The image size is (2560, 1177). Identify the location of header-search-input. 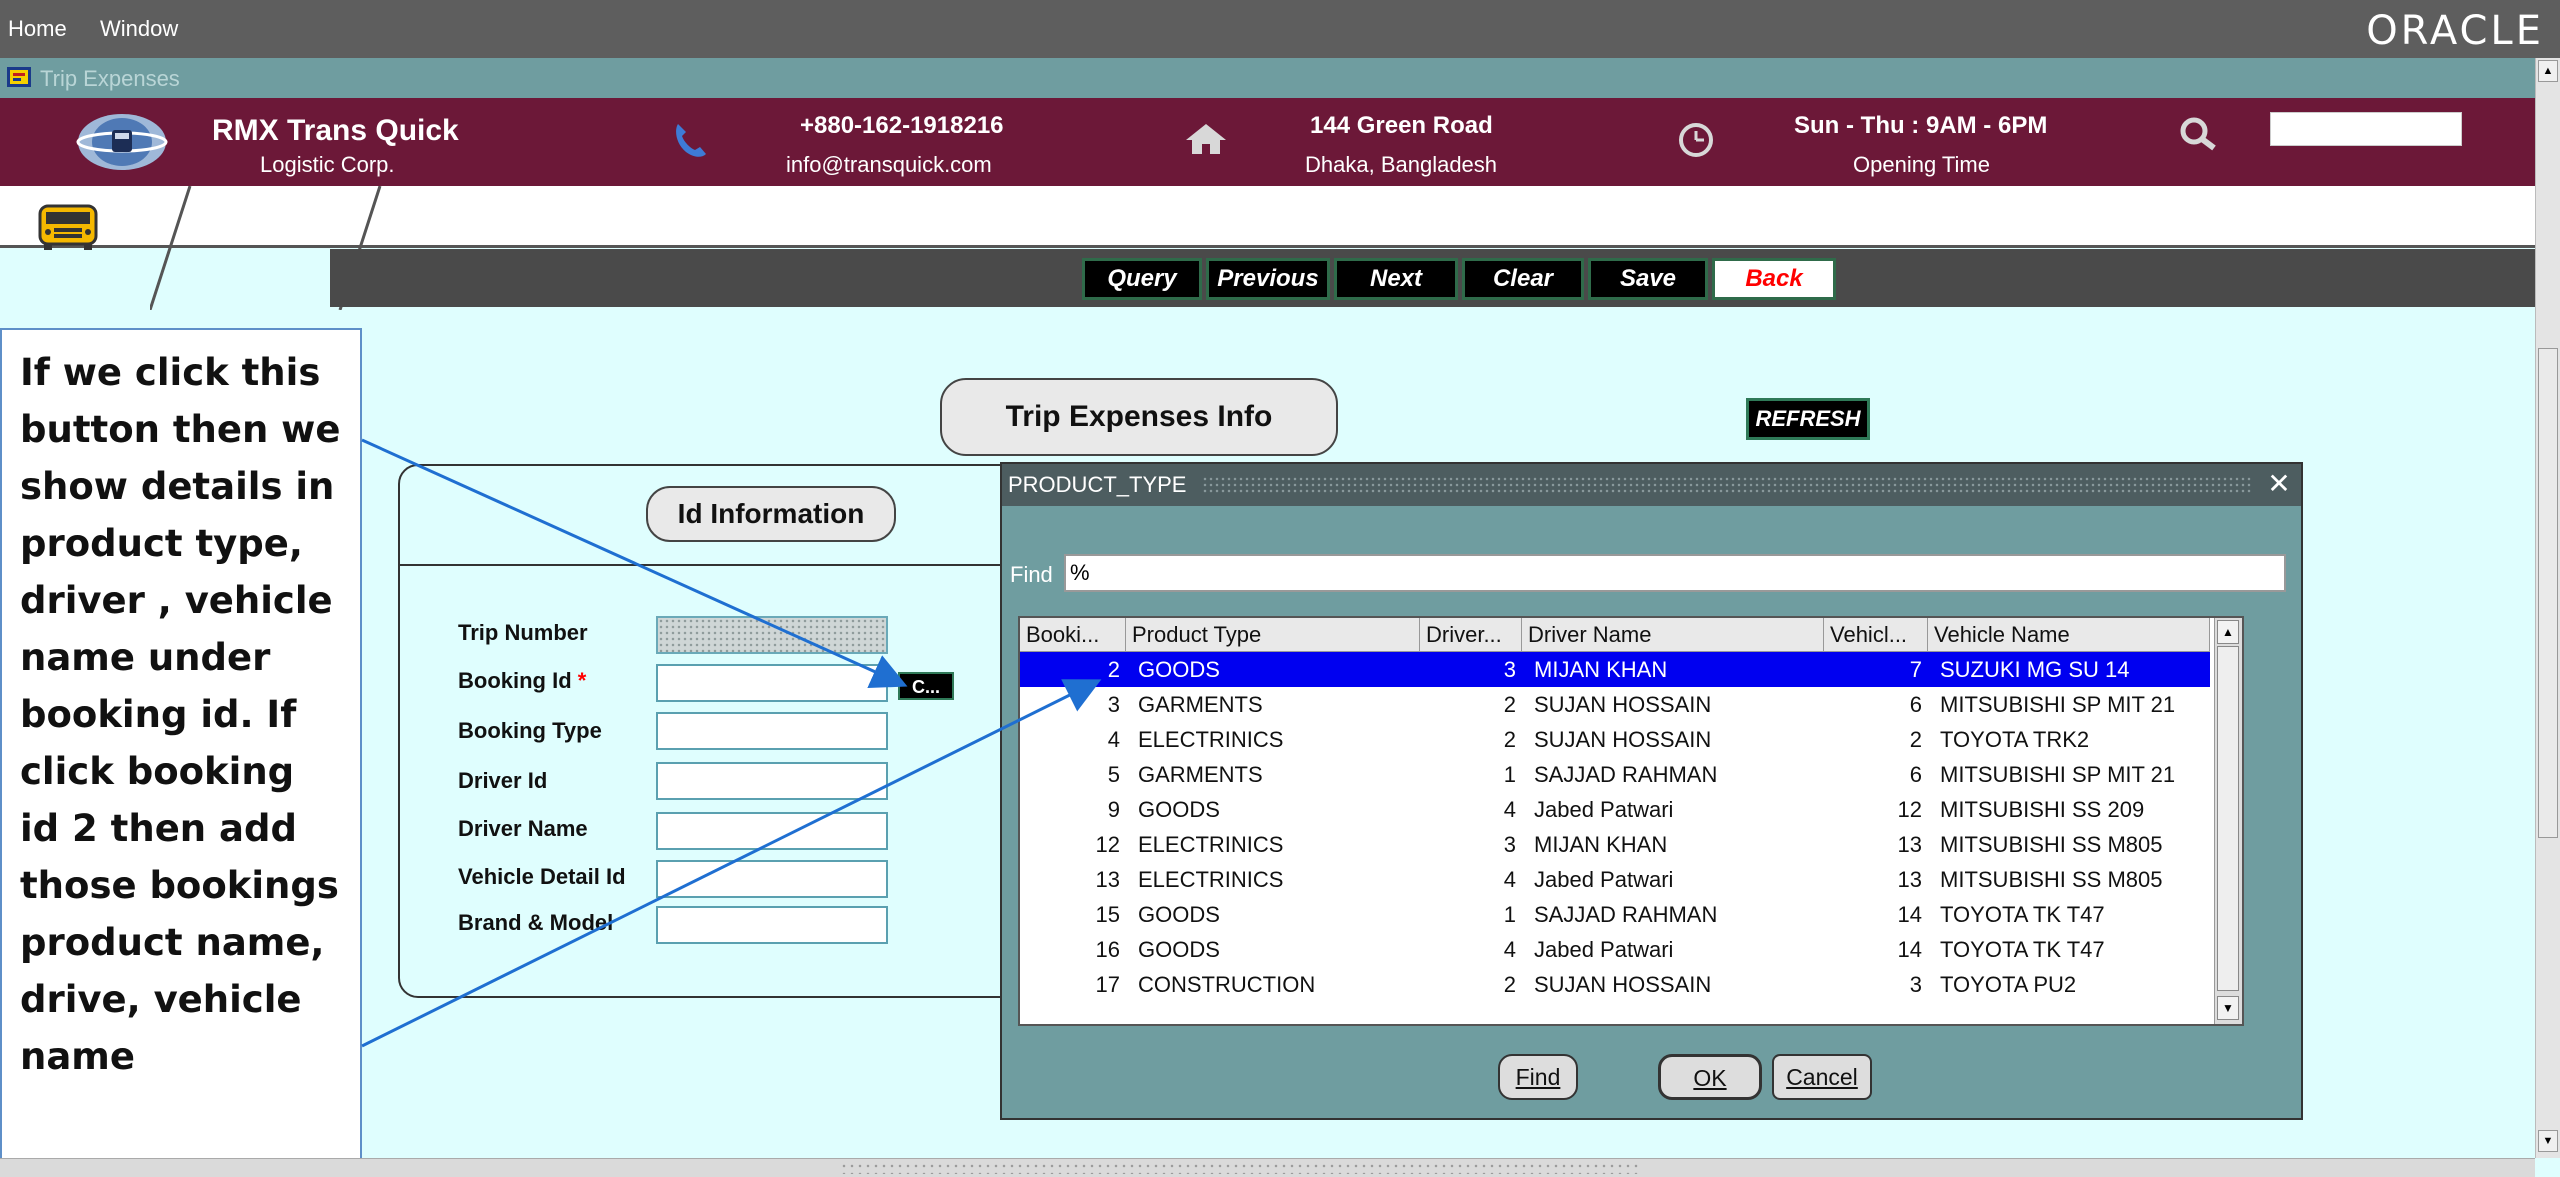
(2366, 129).